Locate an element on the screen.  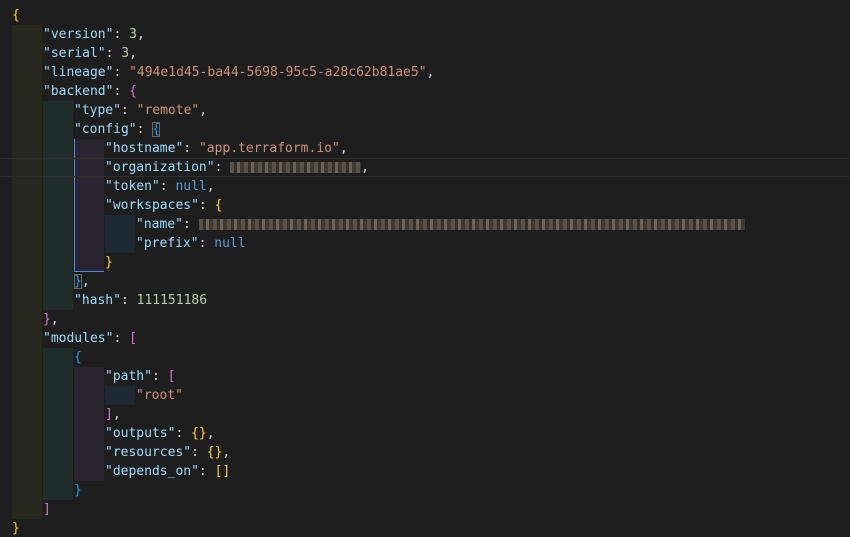
token-key: "type" is located at coordinates (97, 110).